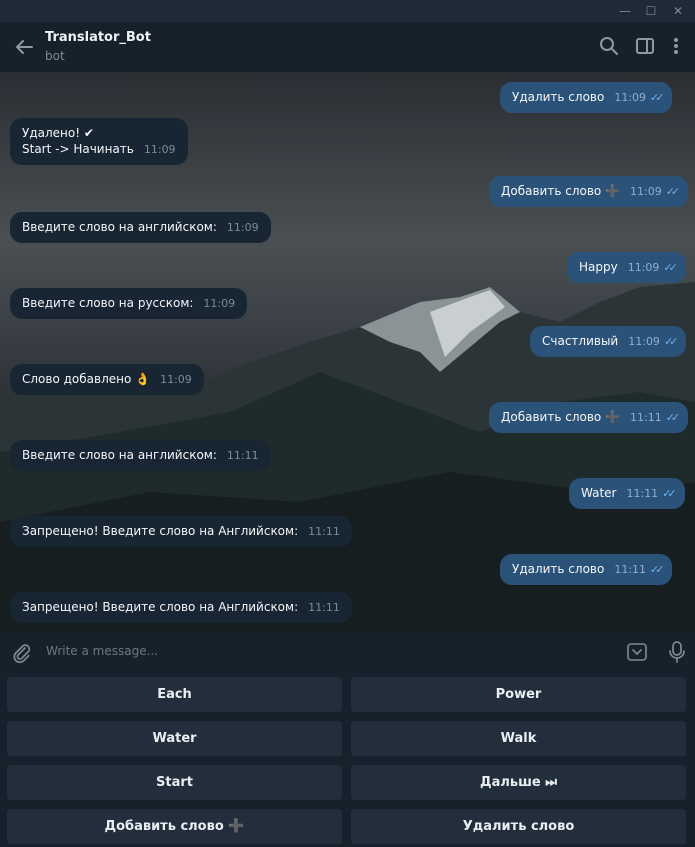  Describe the element at coordinates (518, 694) in the screenshot. I see `keyboard-button-power: Power` at that location.